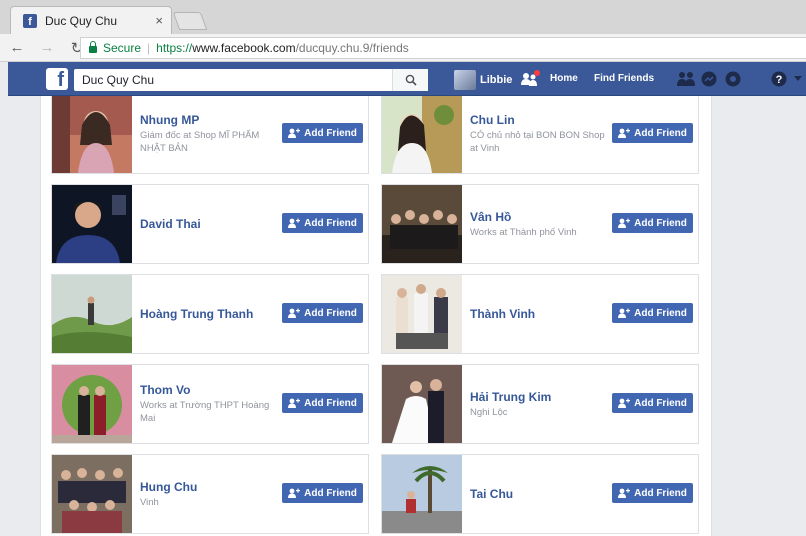 This screenshot has height=536, width=806. What do you see at coordinates (244, 48) in the screenshot?
I see `url-host: www.facebook.com` at bounding box center [244, 48].